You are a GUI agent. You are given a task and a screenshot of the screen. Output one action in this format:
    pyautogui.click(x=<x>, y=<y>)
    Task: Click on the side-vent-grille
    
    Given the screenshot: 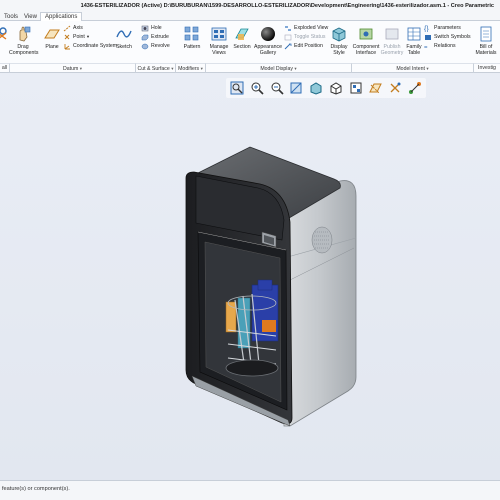 What is the action you would take?
    pyautogui.click(x=322, y=240)
    